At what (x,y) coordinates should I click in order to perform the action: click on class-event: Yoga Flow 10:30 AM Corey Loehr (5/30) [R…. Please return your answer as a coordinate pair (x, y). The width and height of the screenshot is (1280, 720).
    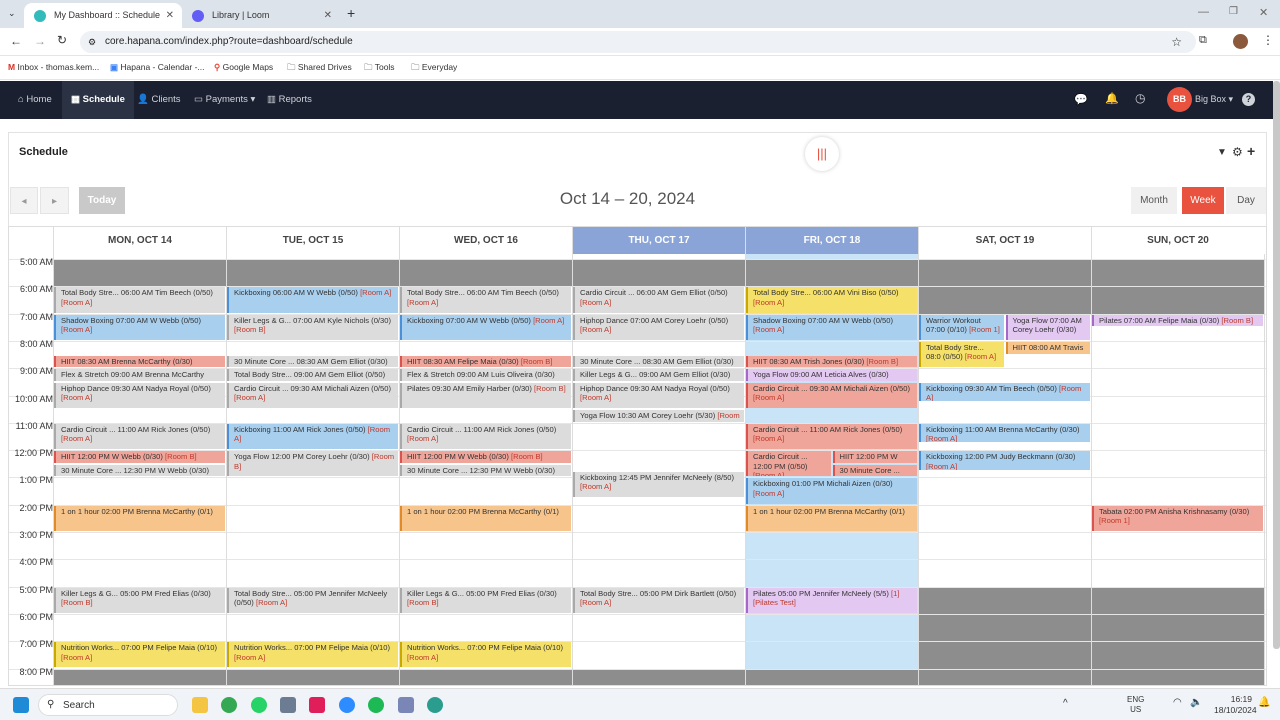
    Looking at the image, I should click on (658, 416).